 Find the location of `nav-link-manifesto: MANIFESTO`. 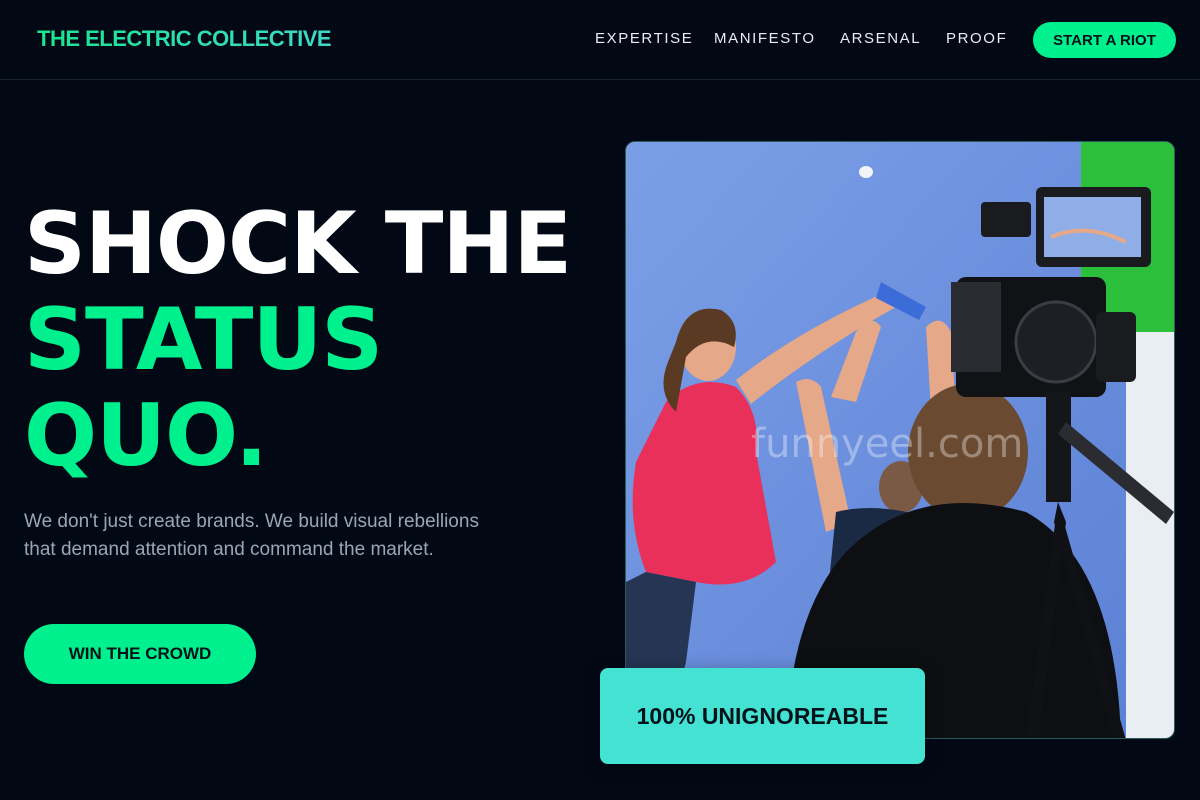

nav-link-manifesto: MANIFESTO is located at coordinates (765, 38).